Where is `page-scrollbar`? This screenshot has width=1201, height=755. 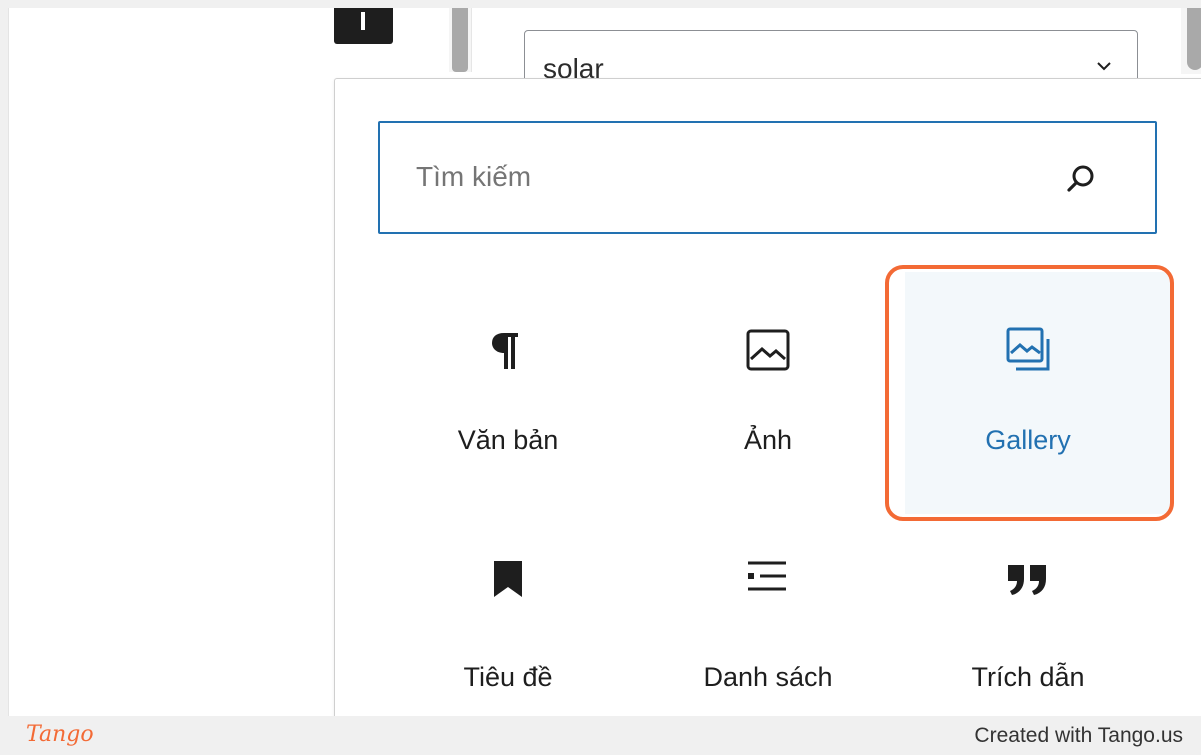 page-scrollbar is located at coordinates (1191, 41).